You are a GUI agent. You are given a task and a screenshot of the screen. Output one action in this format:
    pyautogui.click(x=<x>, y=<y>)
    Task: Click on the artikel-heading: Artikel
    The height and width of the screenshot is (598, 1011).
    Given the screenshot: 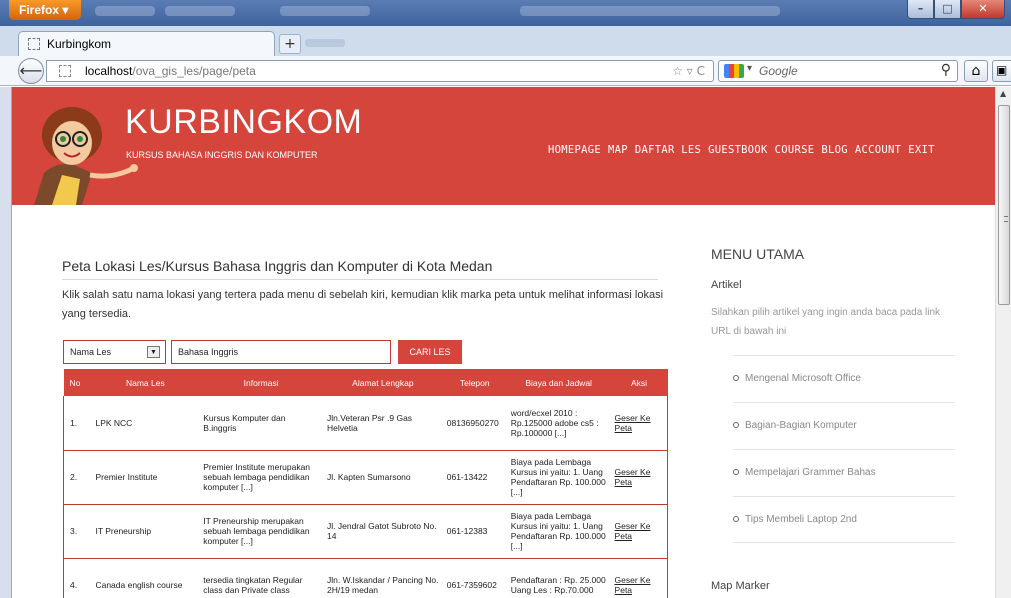 What is the action you would take?
    pyautogui.click(x=726, y=285)
    